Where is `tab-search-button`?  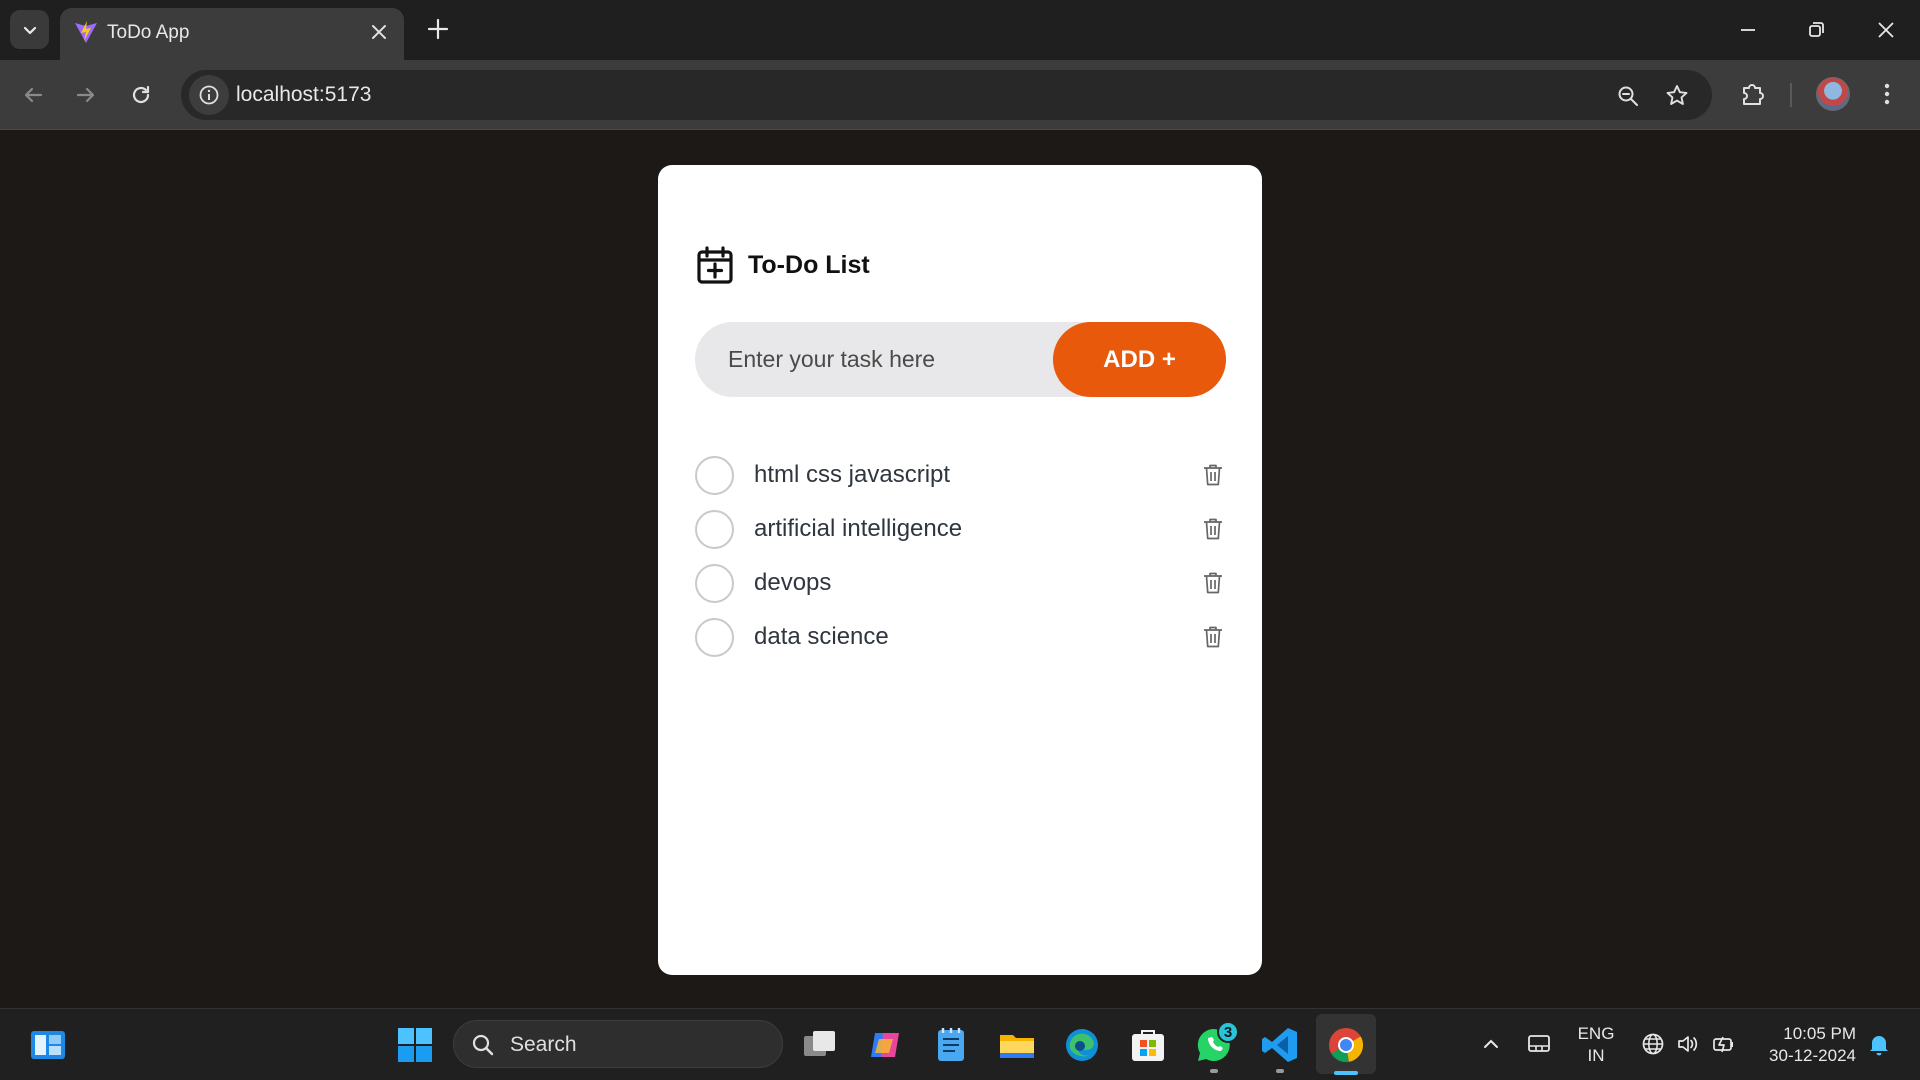
tab-search-button is located at coordinates (29, 29).